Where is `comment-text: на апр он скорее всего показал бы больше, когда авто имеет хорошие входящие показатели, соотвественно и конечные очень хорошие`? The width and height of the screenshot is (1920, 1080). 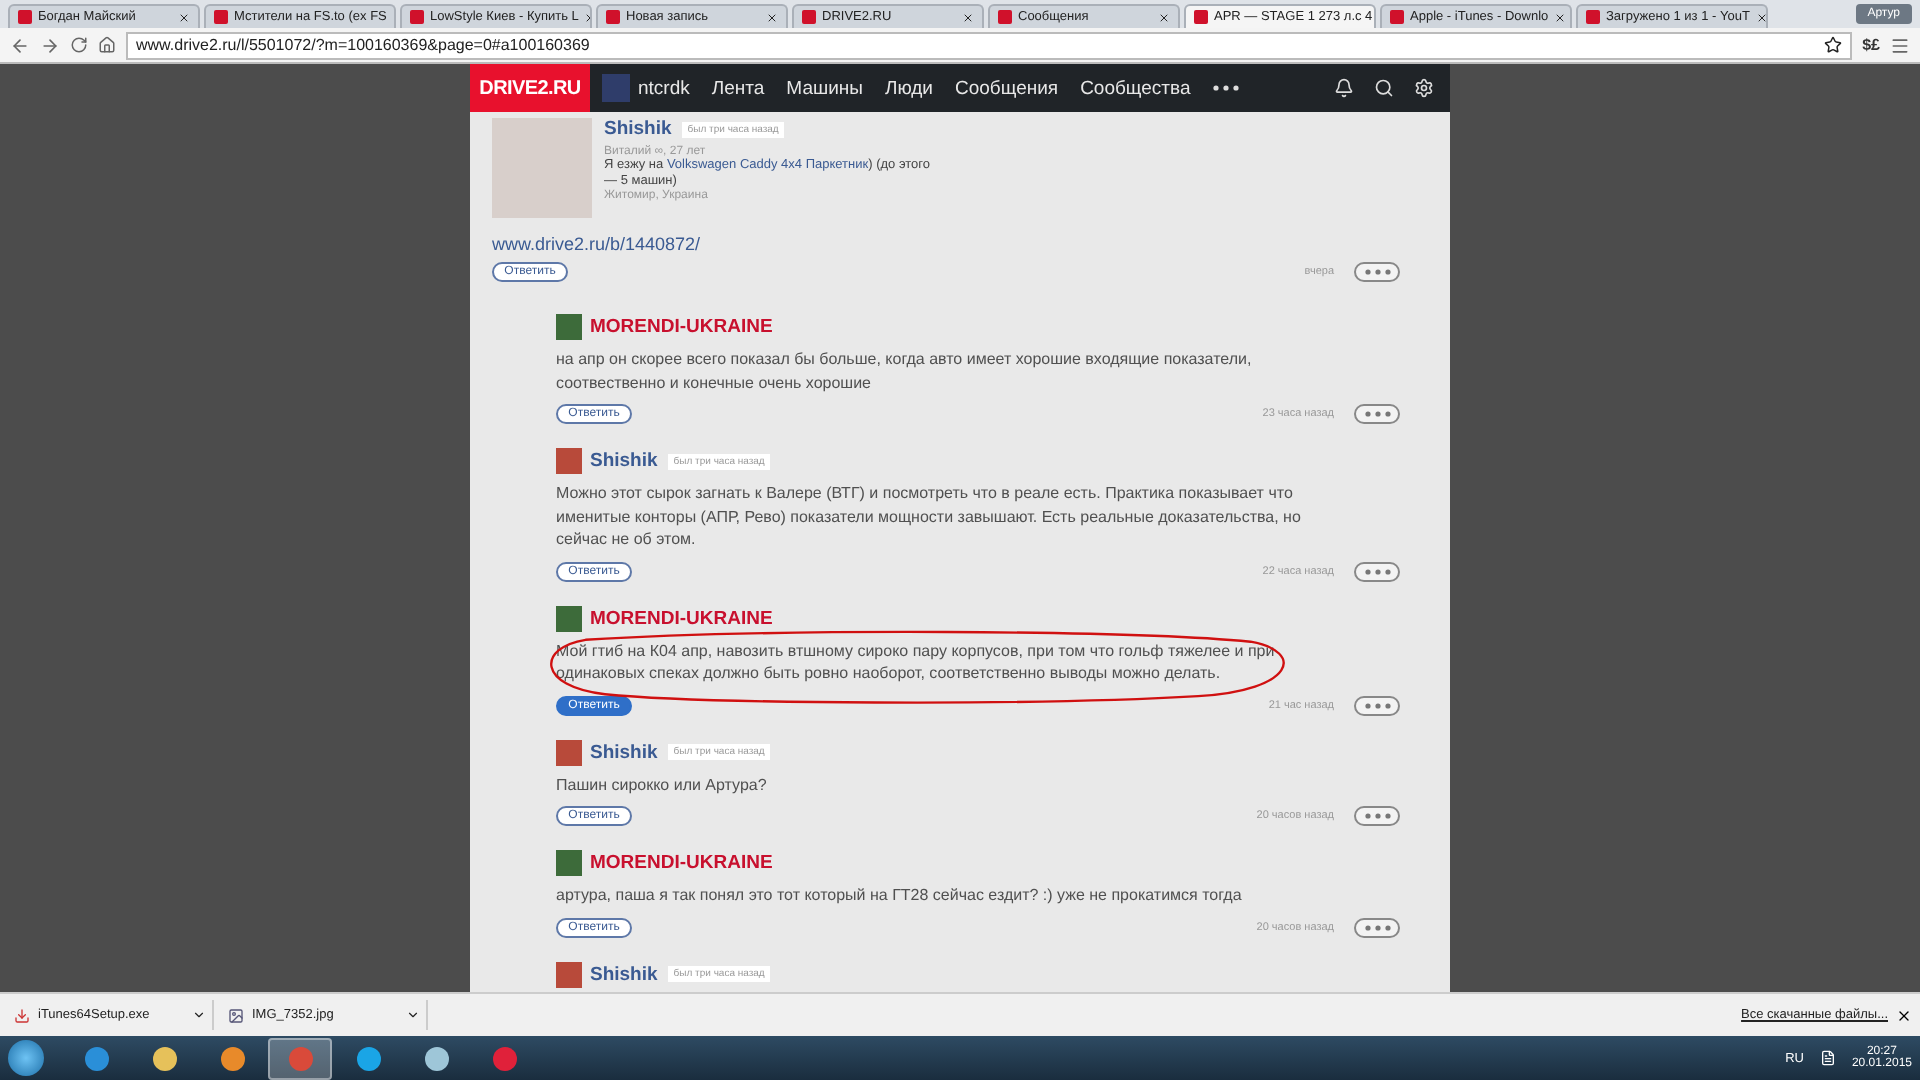
comment-text: на апр он скорее всего показал бы больше, когда авто имеет хорошие входящие показатели, соотвественно и конечные очень хорошие is located at coordinates (905, 371).